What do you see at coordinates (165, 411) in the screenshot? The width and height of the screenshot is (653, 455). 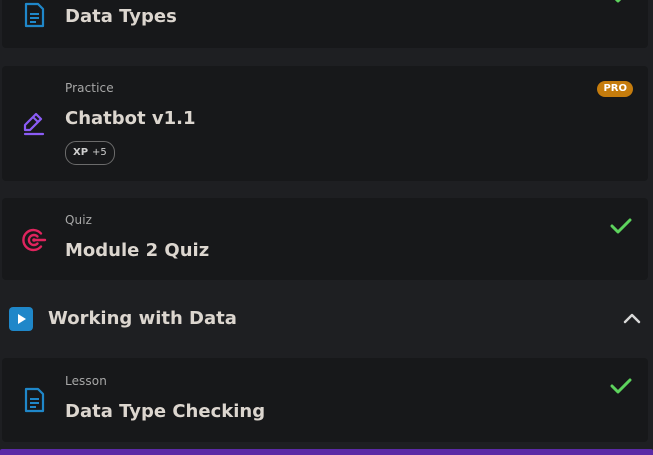 I see `lesson-title: Data Type Checking` at bounding box center [165, 411].